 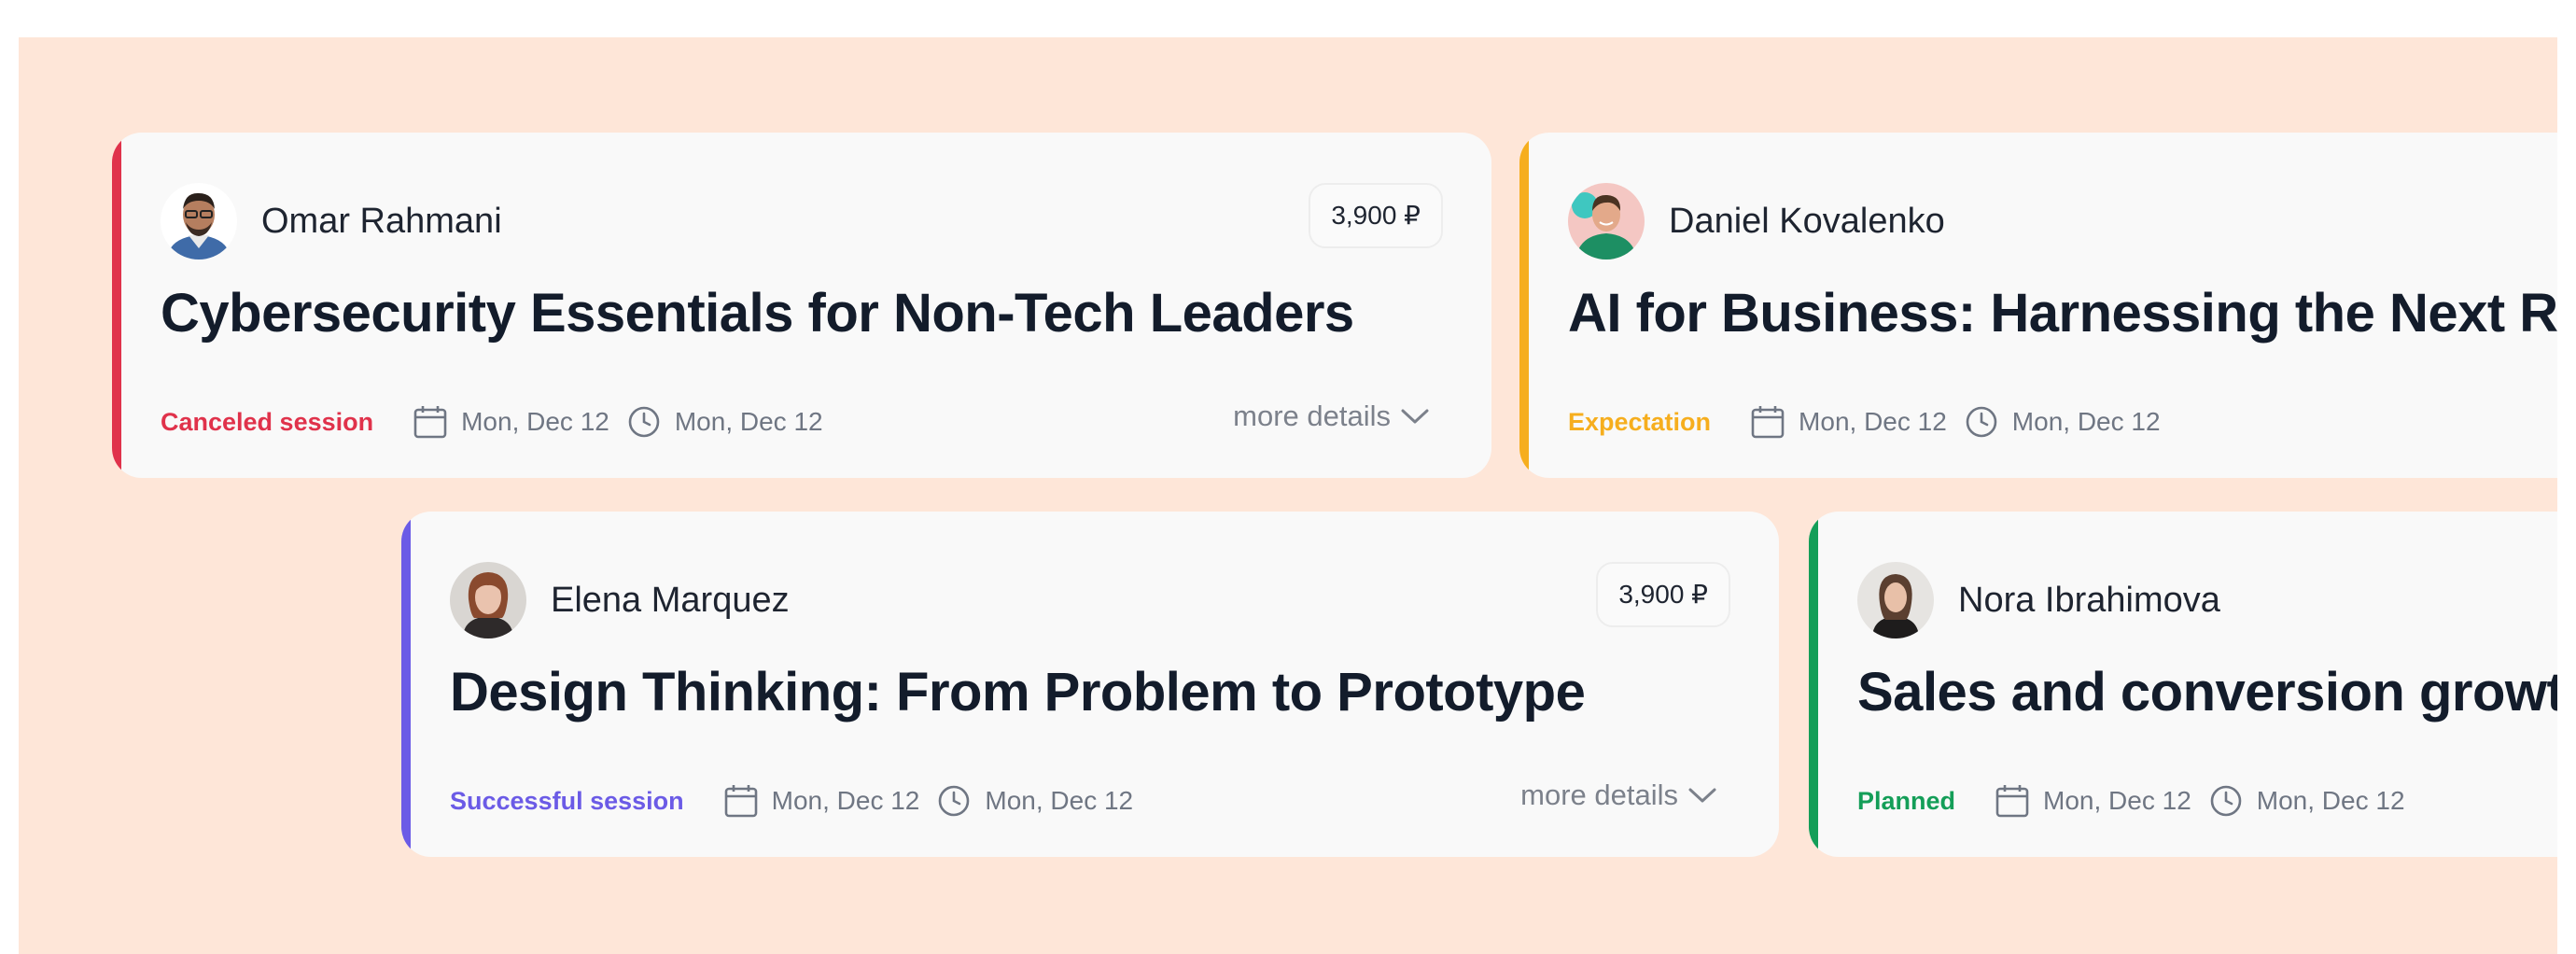 What do you see at coordinates (2207, 692) in the screenshot?
I see `session-title: Sales and conversion growt` at bounding box center [2207, 692].